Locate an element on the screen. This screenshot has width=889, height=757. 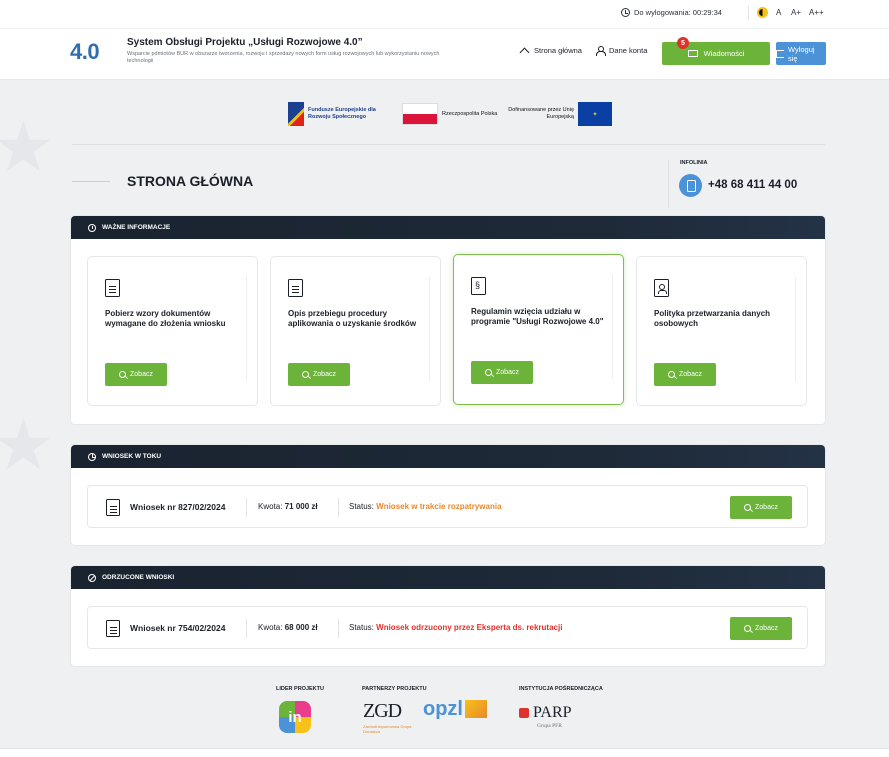
nav-home-label: Strona główna is located at coordinates (558, 50).